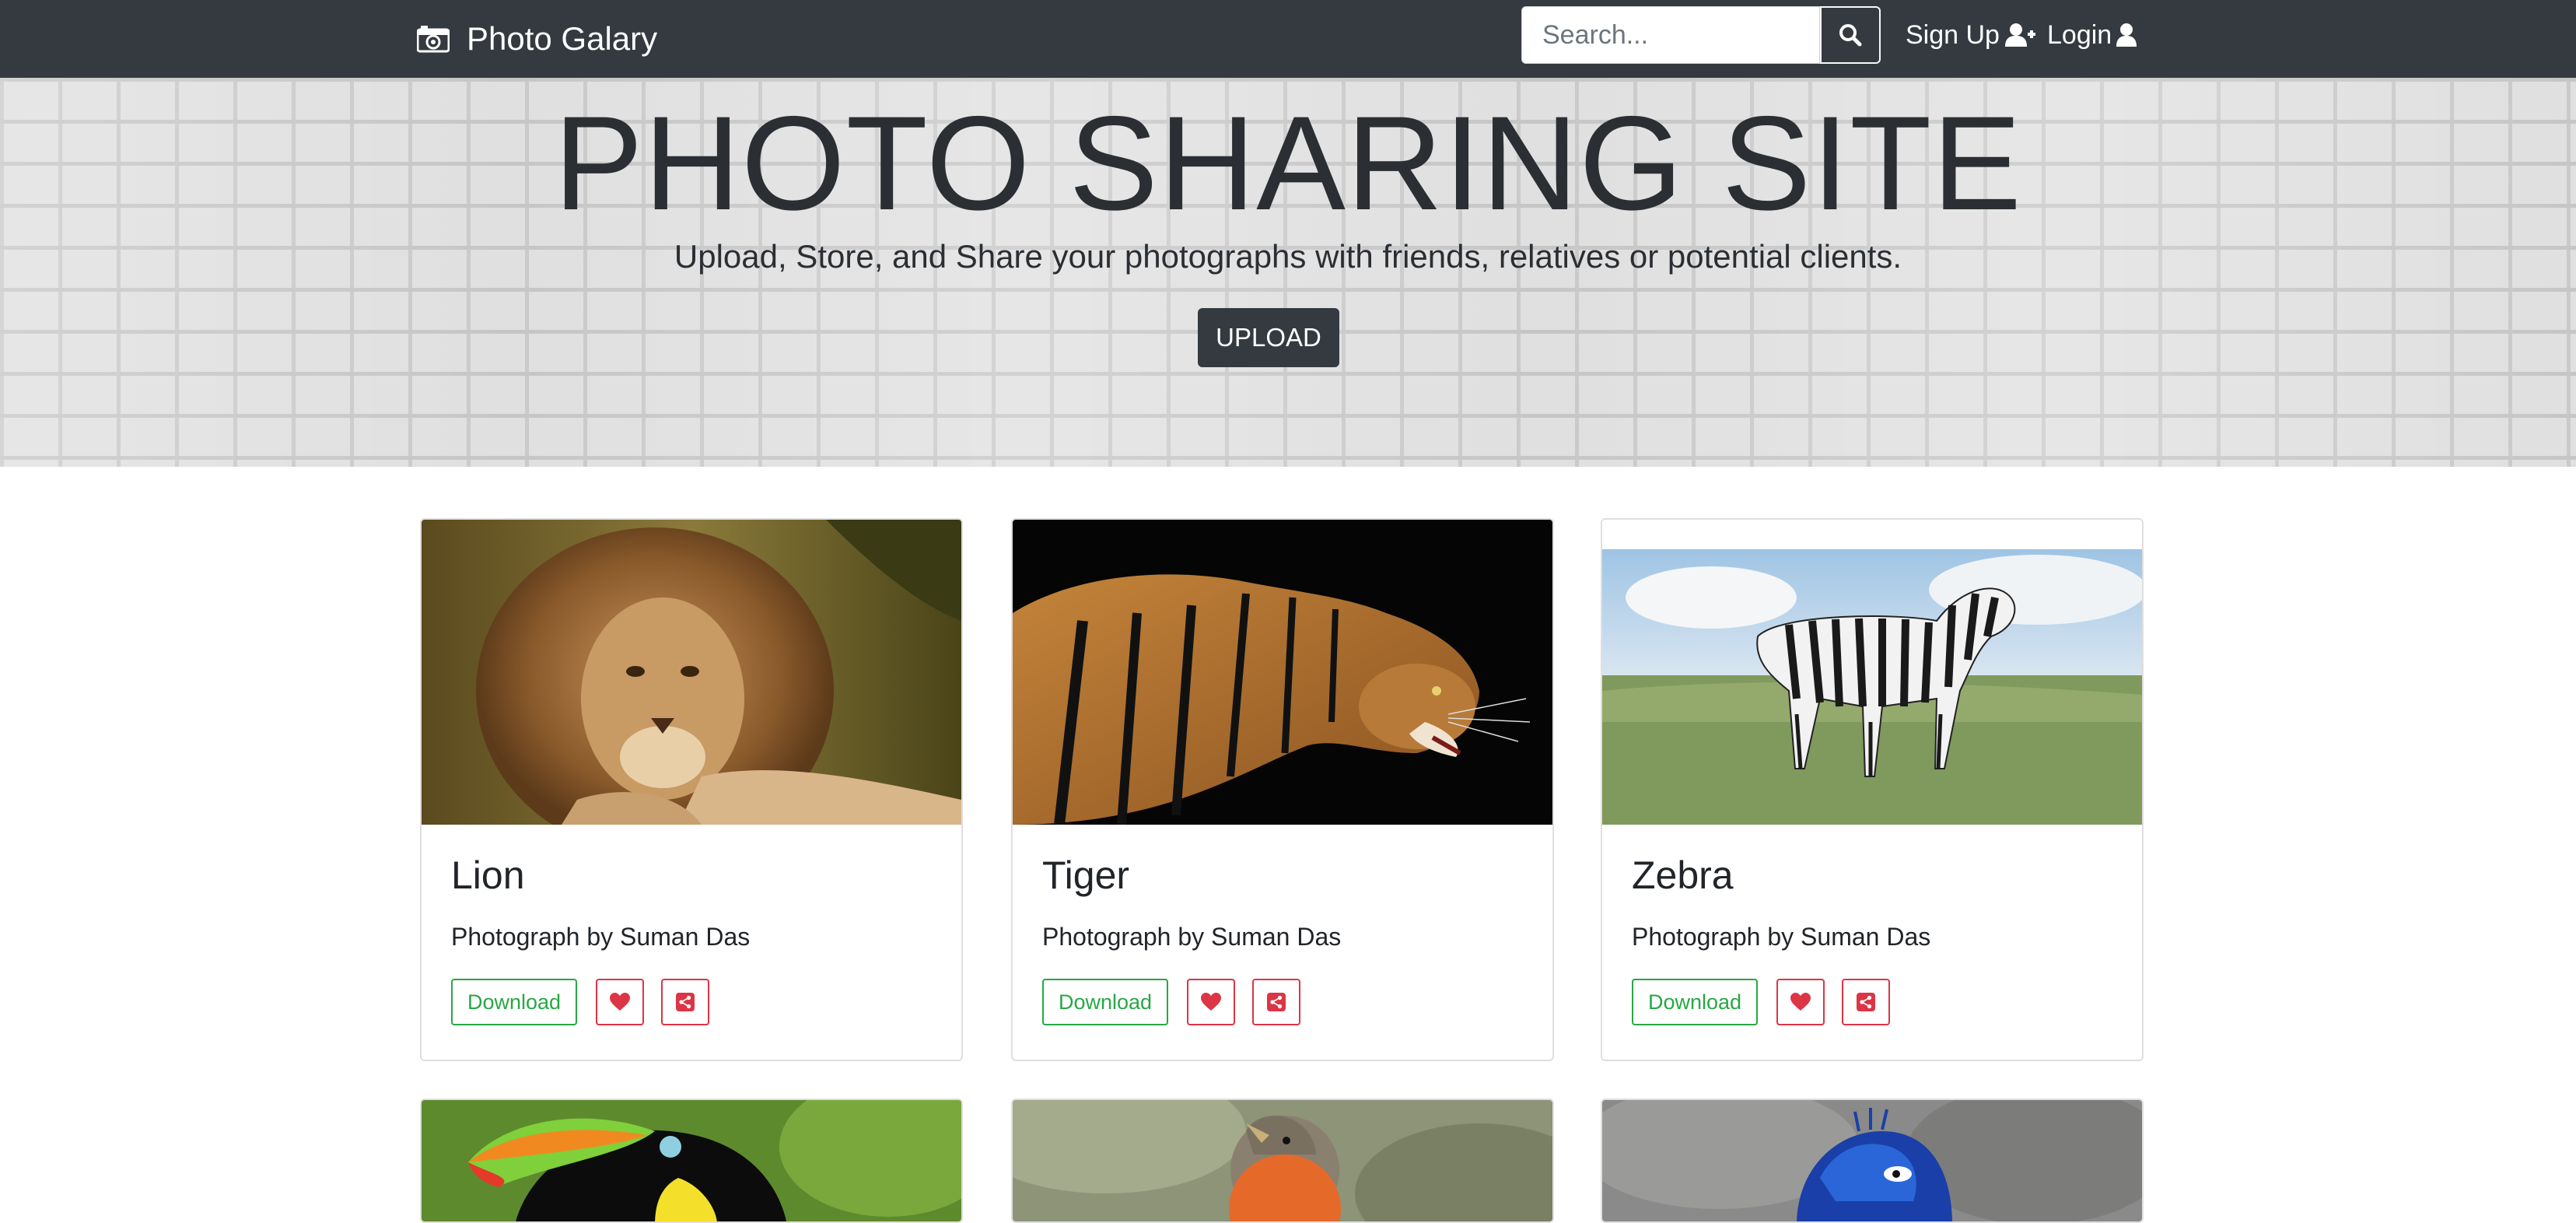  I want to click on user-icon, so click(2127, 35).